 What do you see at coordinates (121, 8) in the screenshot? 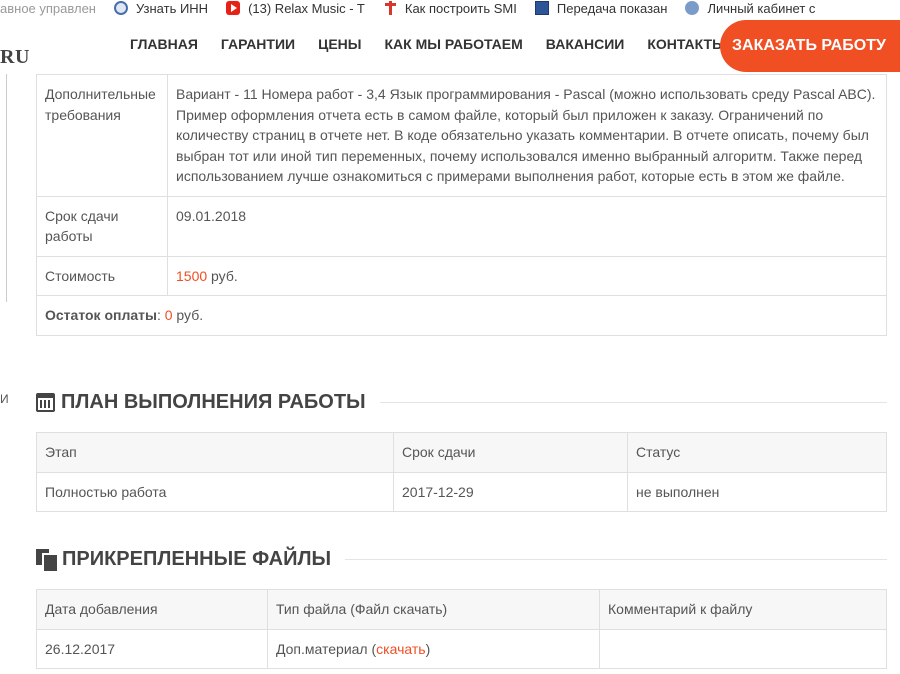
I see `emblem-icon` at bounding box center [121, 8].